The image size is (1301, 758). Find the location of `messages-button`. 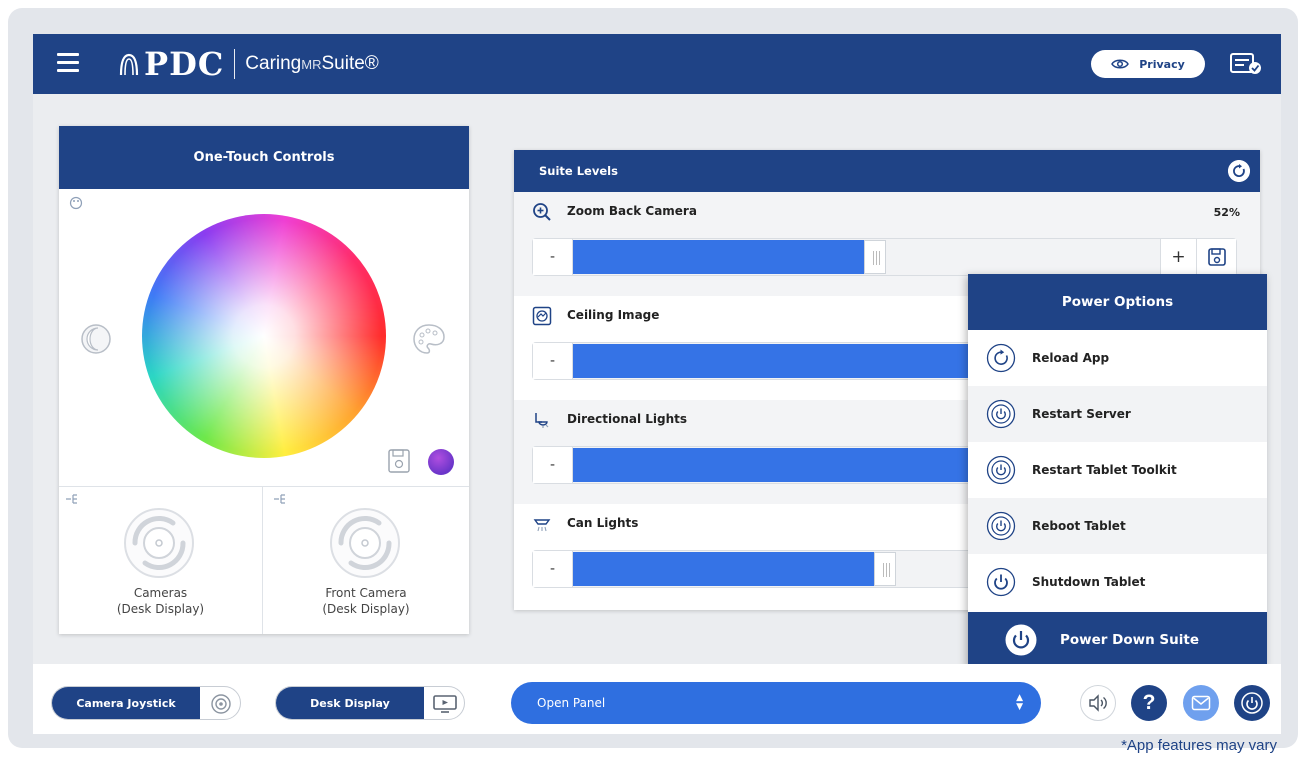

messages-button is located at coordinates (1201, 703).